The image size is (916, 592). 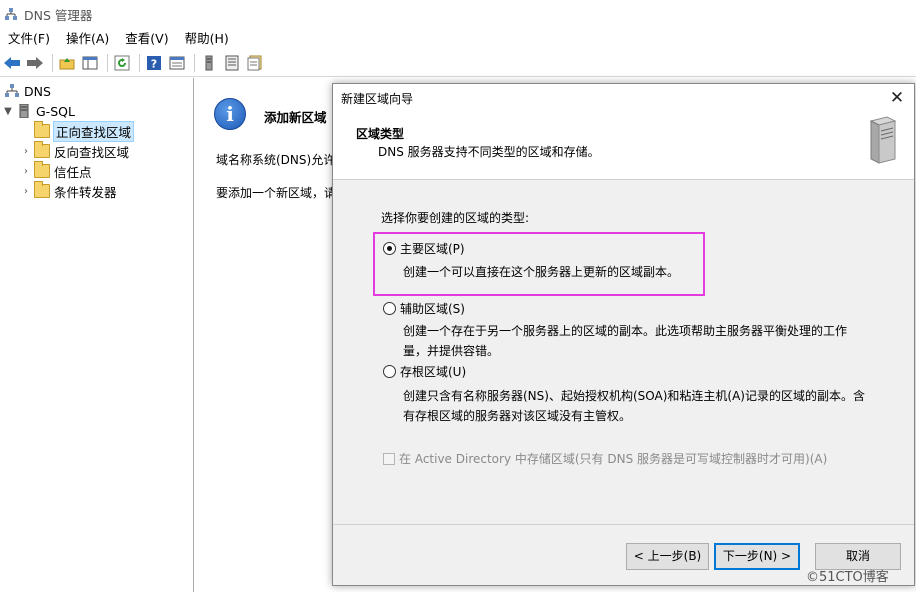 I want to click on tree-item-label: 反向查找区域, so click(x=92, y=152).